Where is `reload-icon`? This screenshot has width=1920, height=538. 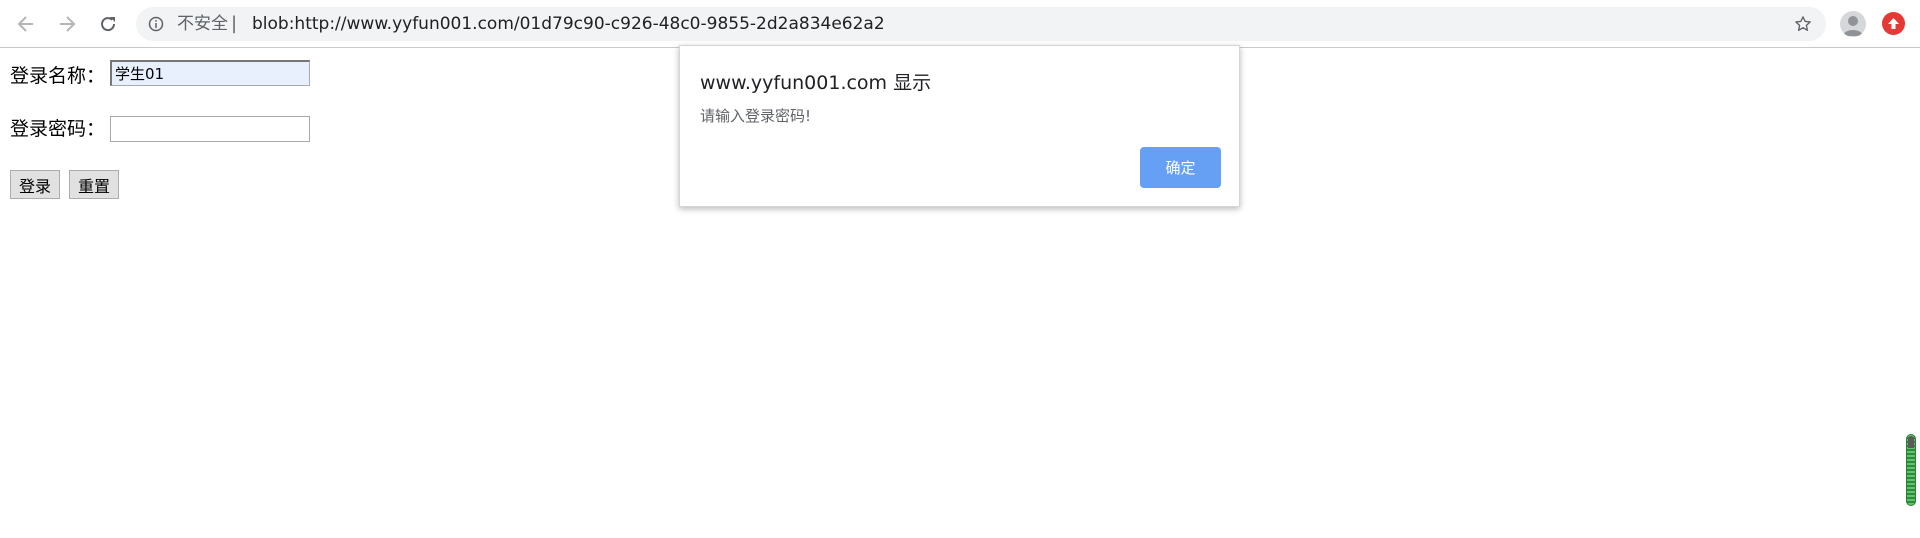 reload-icon is located at coordinates (108, 24).